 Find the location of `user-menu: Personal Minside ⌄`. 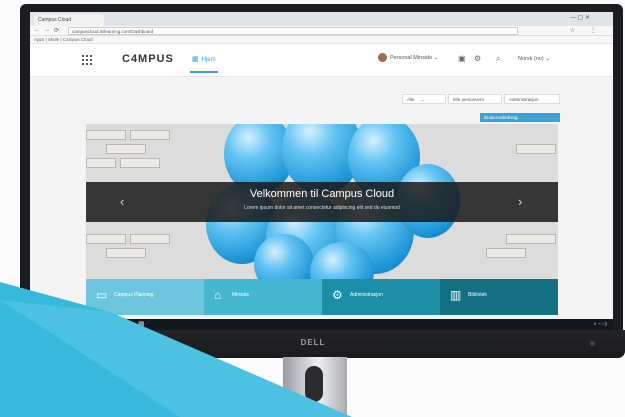

user-menu: Personal Minside ⌄ is located at coordinates (408, 57).